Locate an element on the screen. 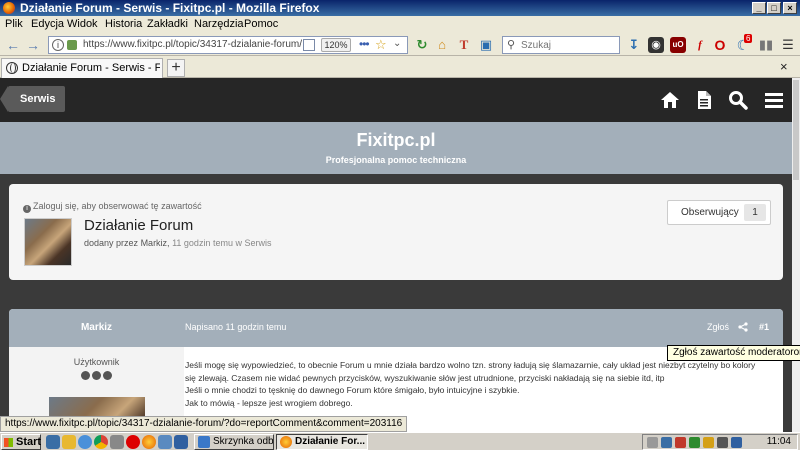 This screenshot has width=800, height=450. report-link: Zgłoś is located at coordinates (718, 327).